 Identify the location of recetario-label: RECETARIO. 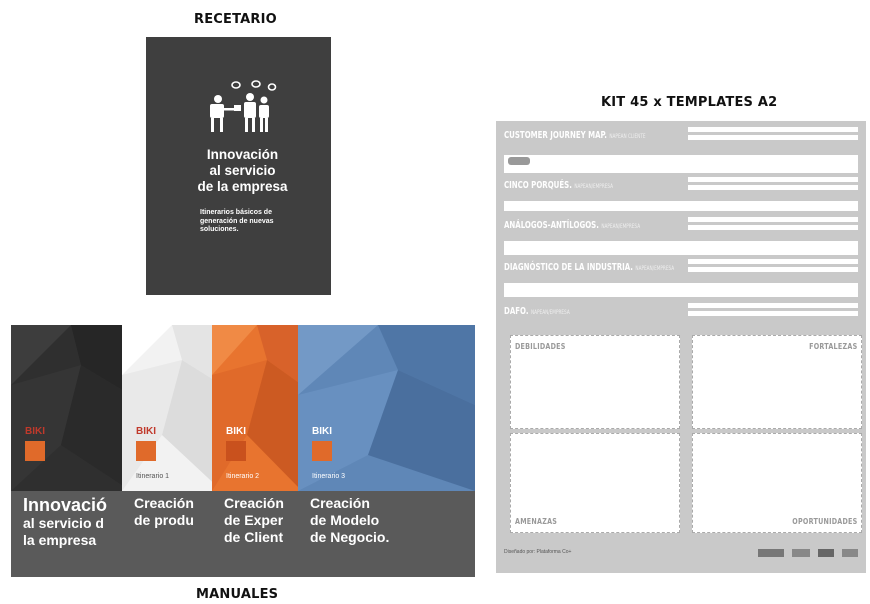
(235, 19).